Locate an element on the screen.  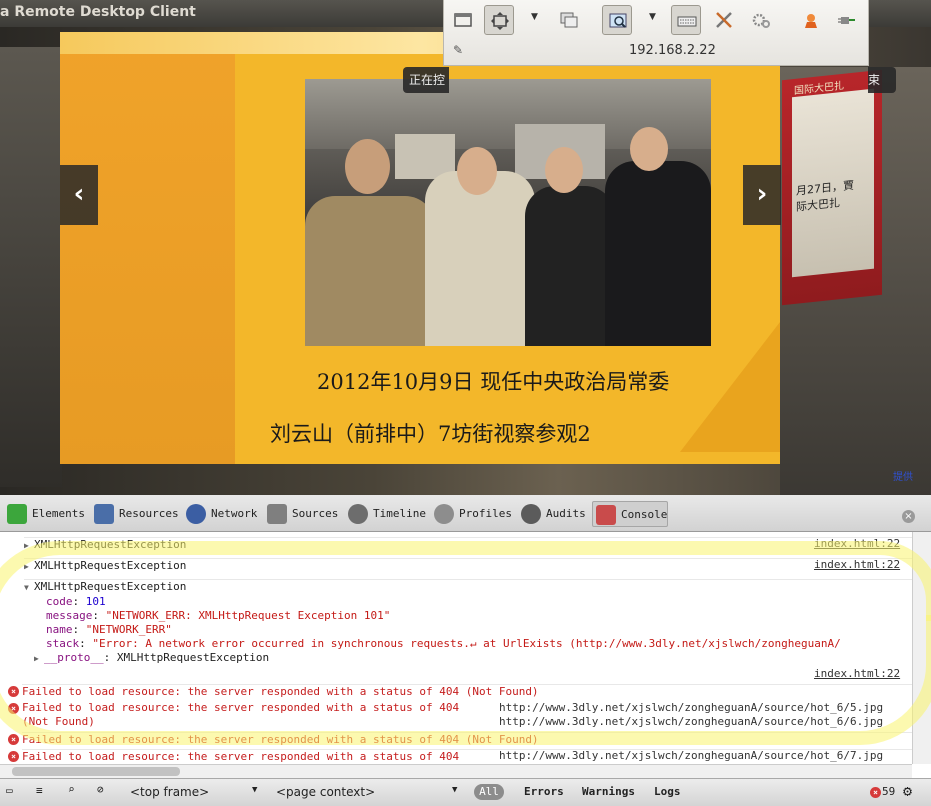
switch-view-button is located at coordinates (569, 20).